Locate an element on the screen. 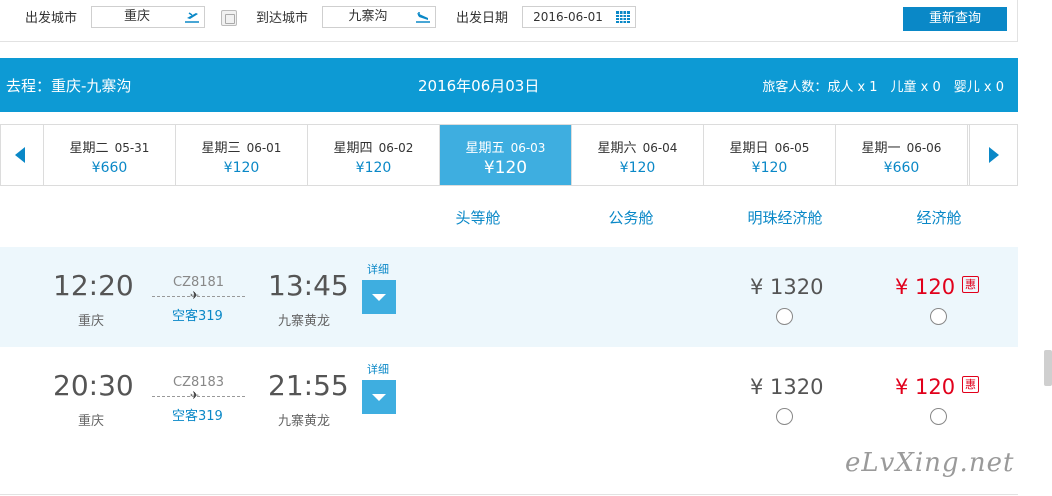 This screenshot has height=496, width=1052. day-date: 06-05 is located at coordinates (792, 148).